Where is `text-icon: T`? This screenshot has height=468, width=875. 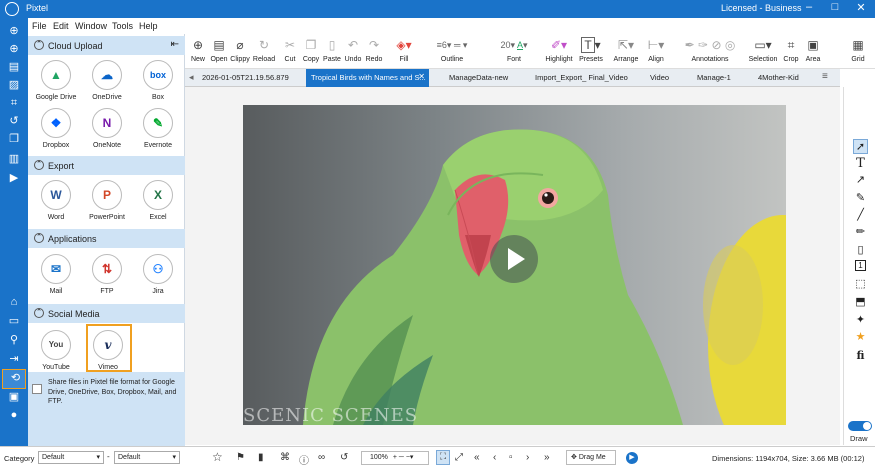
text-icon: T is located at coordinates (860, 163).